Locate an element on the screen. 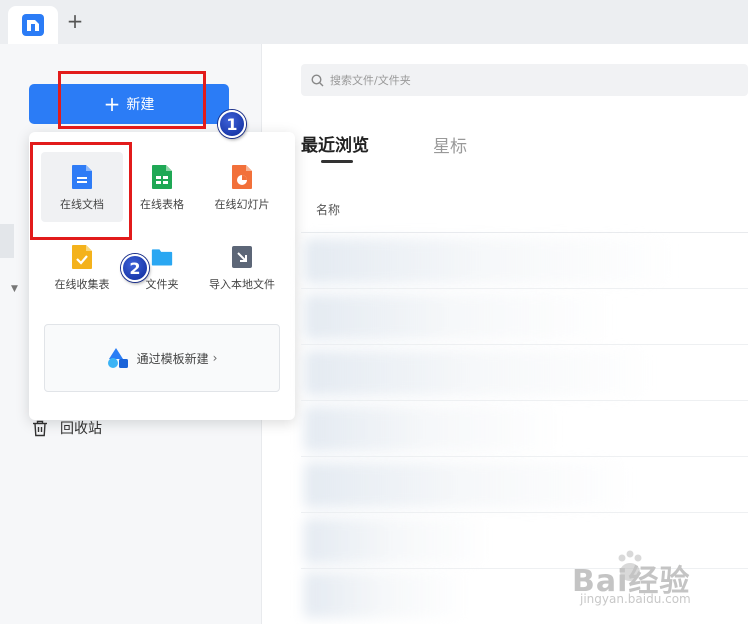  folder-icon is located at coordinates (162, 257).